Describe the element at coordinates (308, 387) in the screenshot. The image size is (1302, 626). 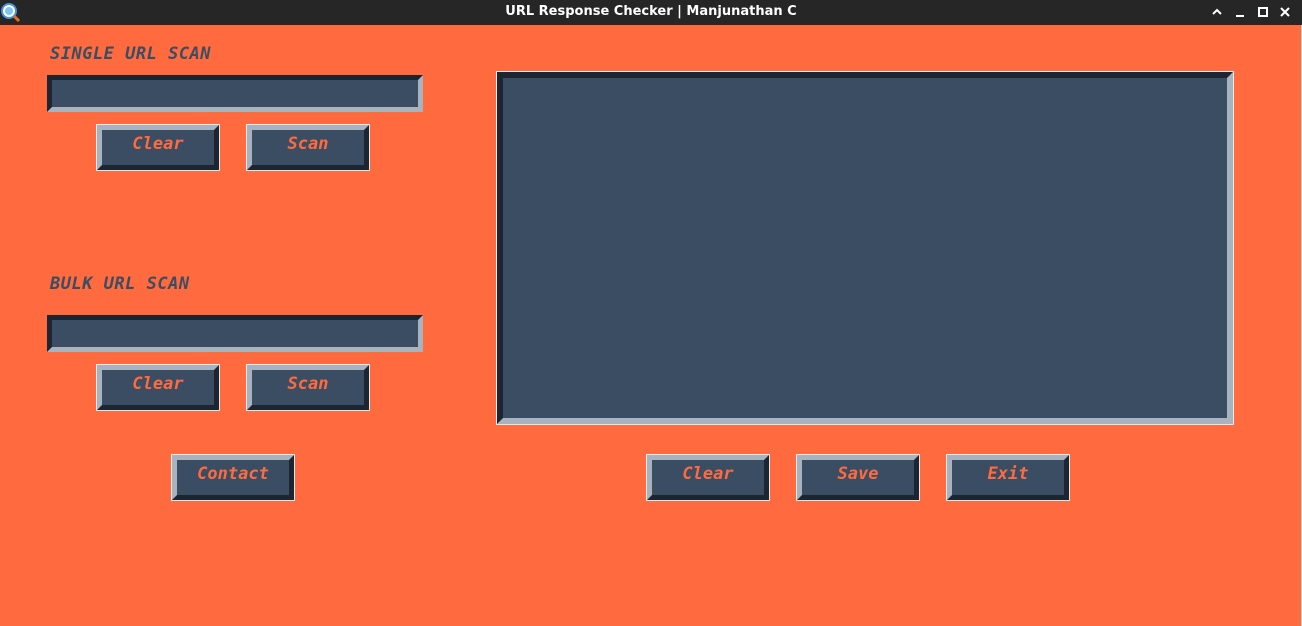
I see `bulk-scan-button: Scan` at that location.